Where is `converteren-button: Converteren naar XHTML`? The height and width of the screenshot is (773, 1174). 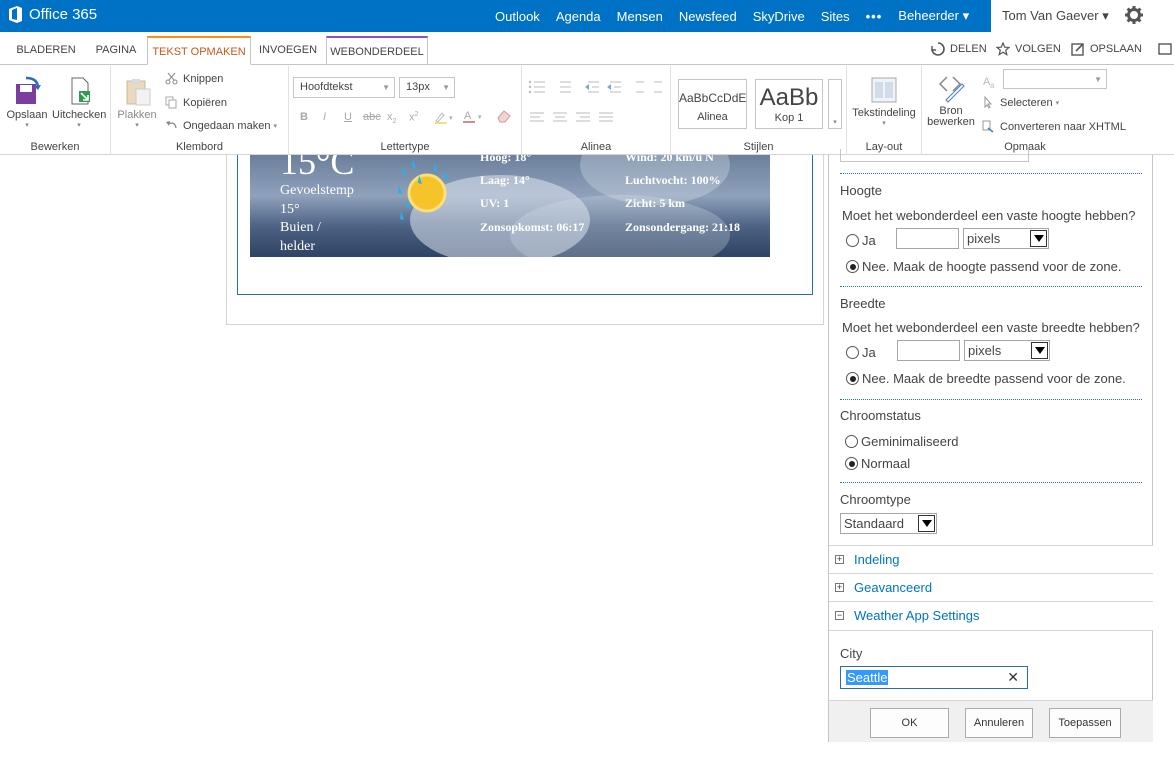 converteren-button: Converteren naar XHTML is located at coordinates (1054, 126).